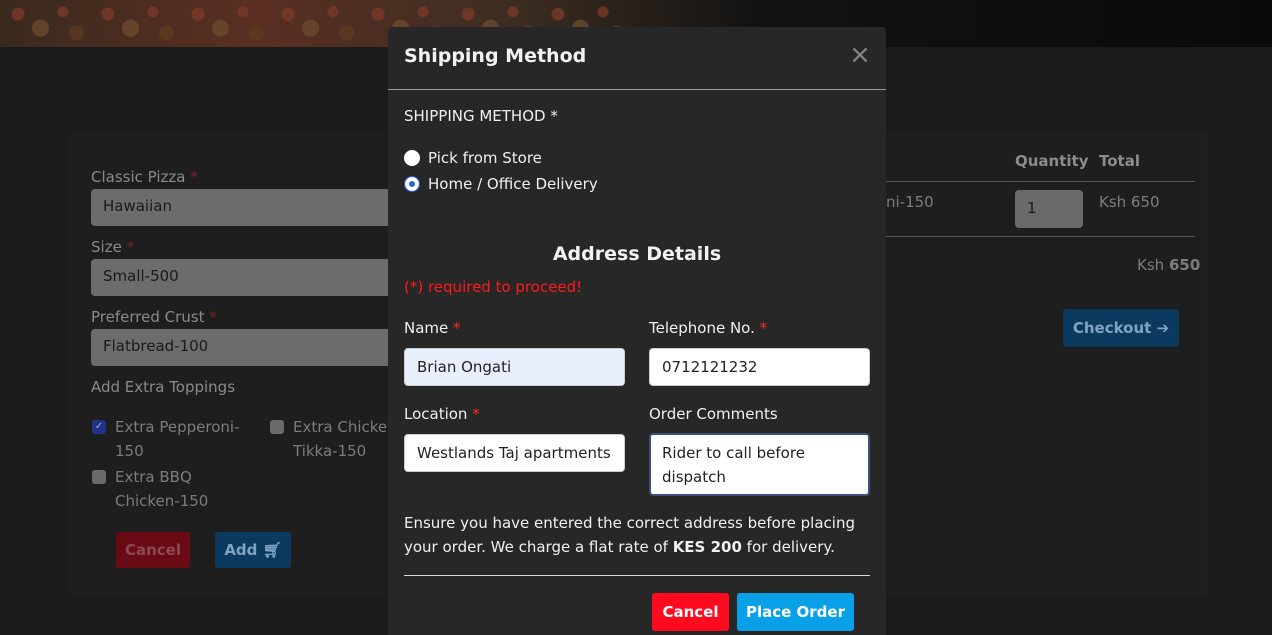 The height and width of the screenshot is (635, 1272). What do you see at coordinates (99, 477) in the screenshot?
I see `topping-checkbox-bbq-chicken` at bounding box center [99, 477].